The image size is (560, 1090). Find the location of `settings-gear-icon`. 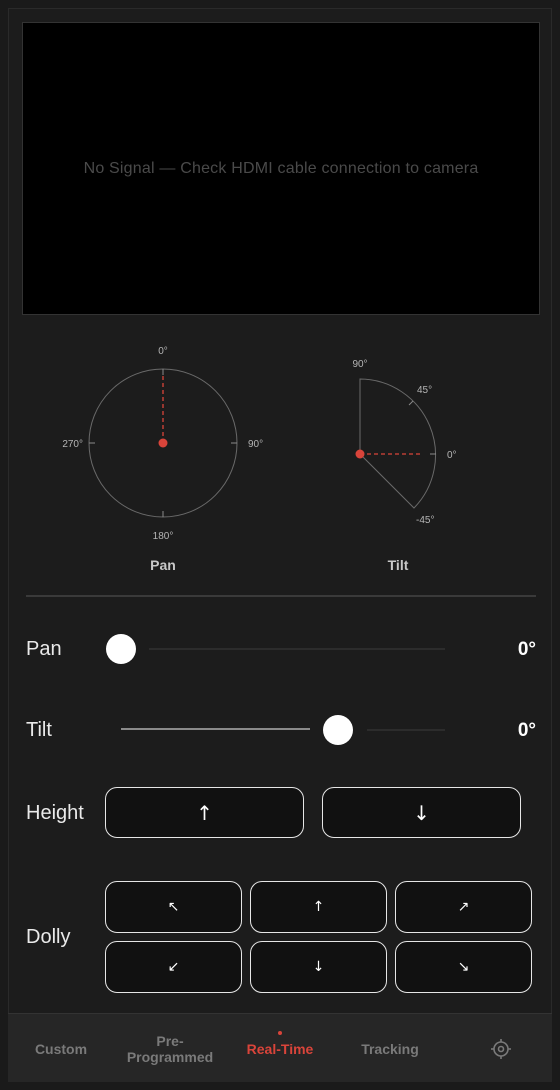

settings-gear-icon is located at coordinates (501, 1048).